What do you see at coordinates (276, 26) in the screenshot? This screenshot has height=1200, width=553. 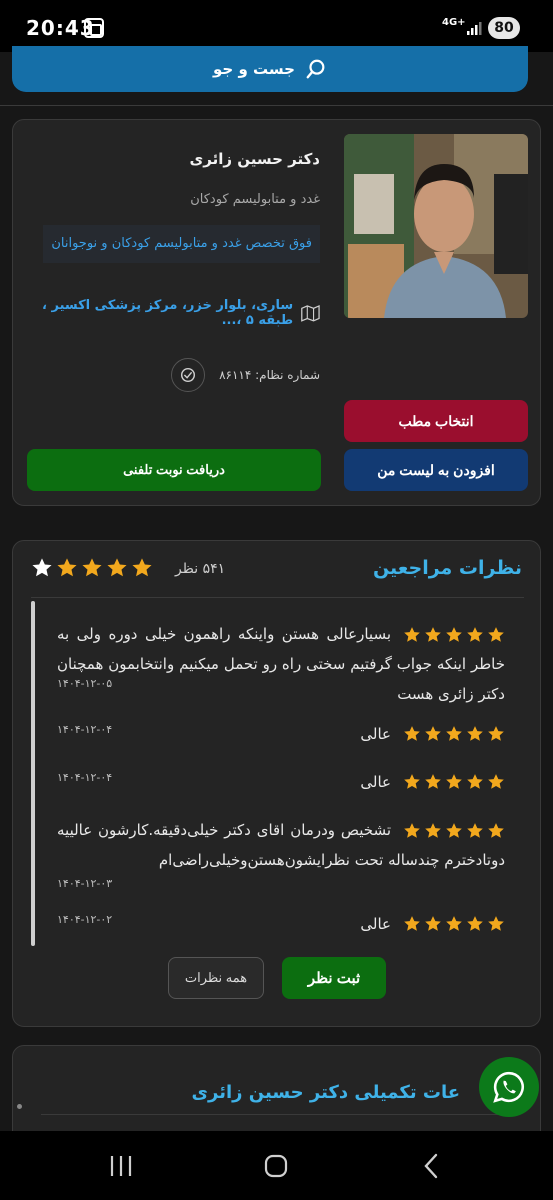 I see `status-bar: 20:43 4G+ 80` at bounding box center [276, 26].